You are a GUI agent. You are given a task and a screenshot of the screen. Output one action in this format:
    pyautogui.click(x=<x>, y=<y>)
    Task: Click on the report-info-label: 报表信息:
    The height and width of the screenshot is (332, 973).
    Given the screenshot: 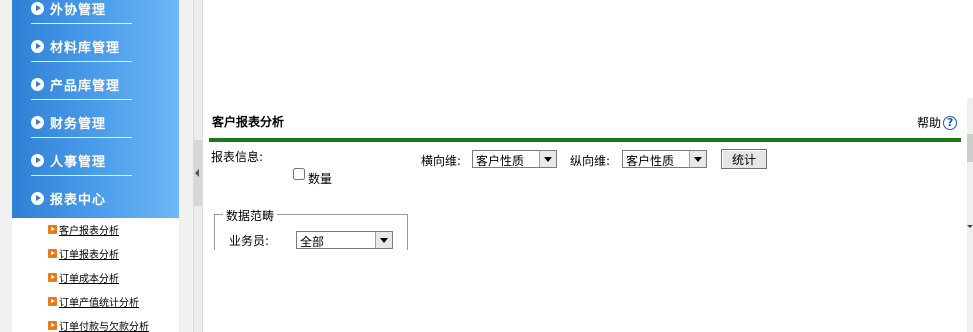 What is the action you would take?
    pyautogui.click(x=237, y=157)
    